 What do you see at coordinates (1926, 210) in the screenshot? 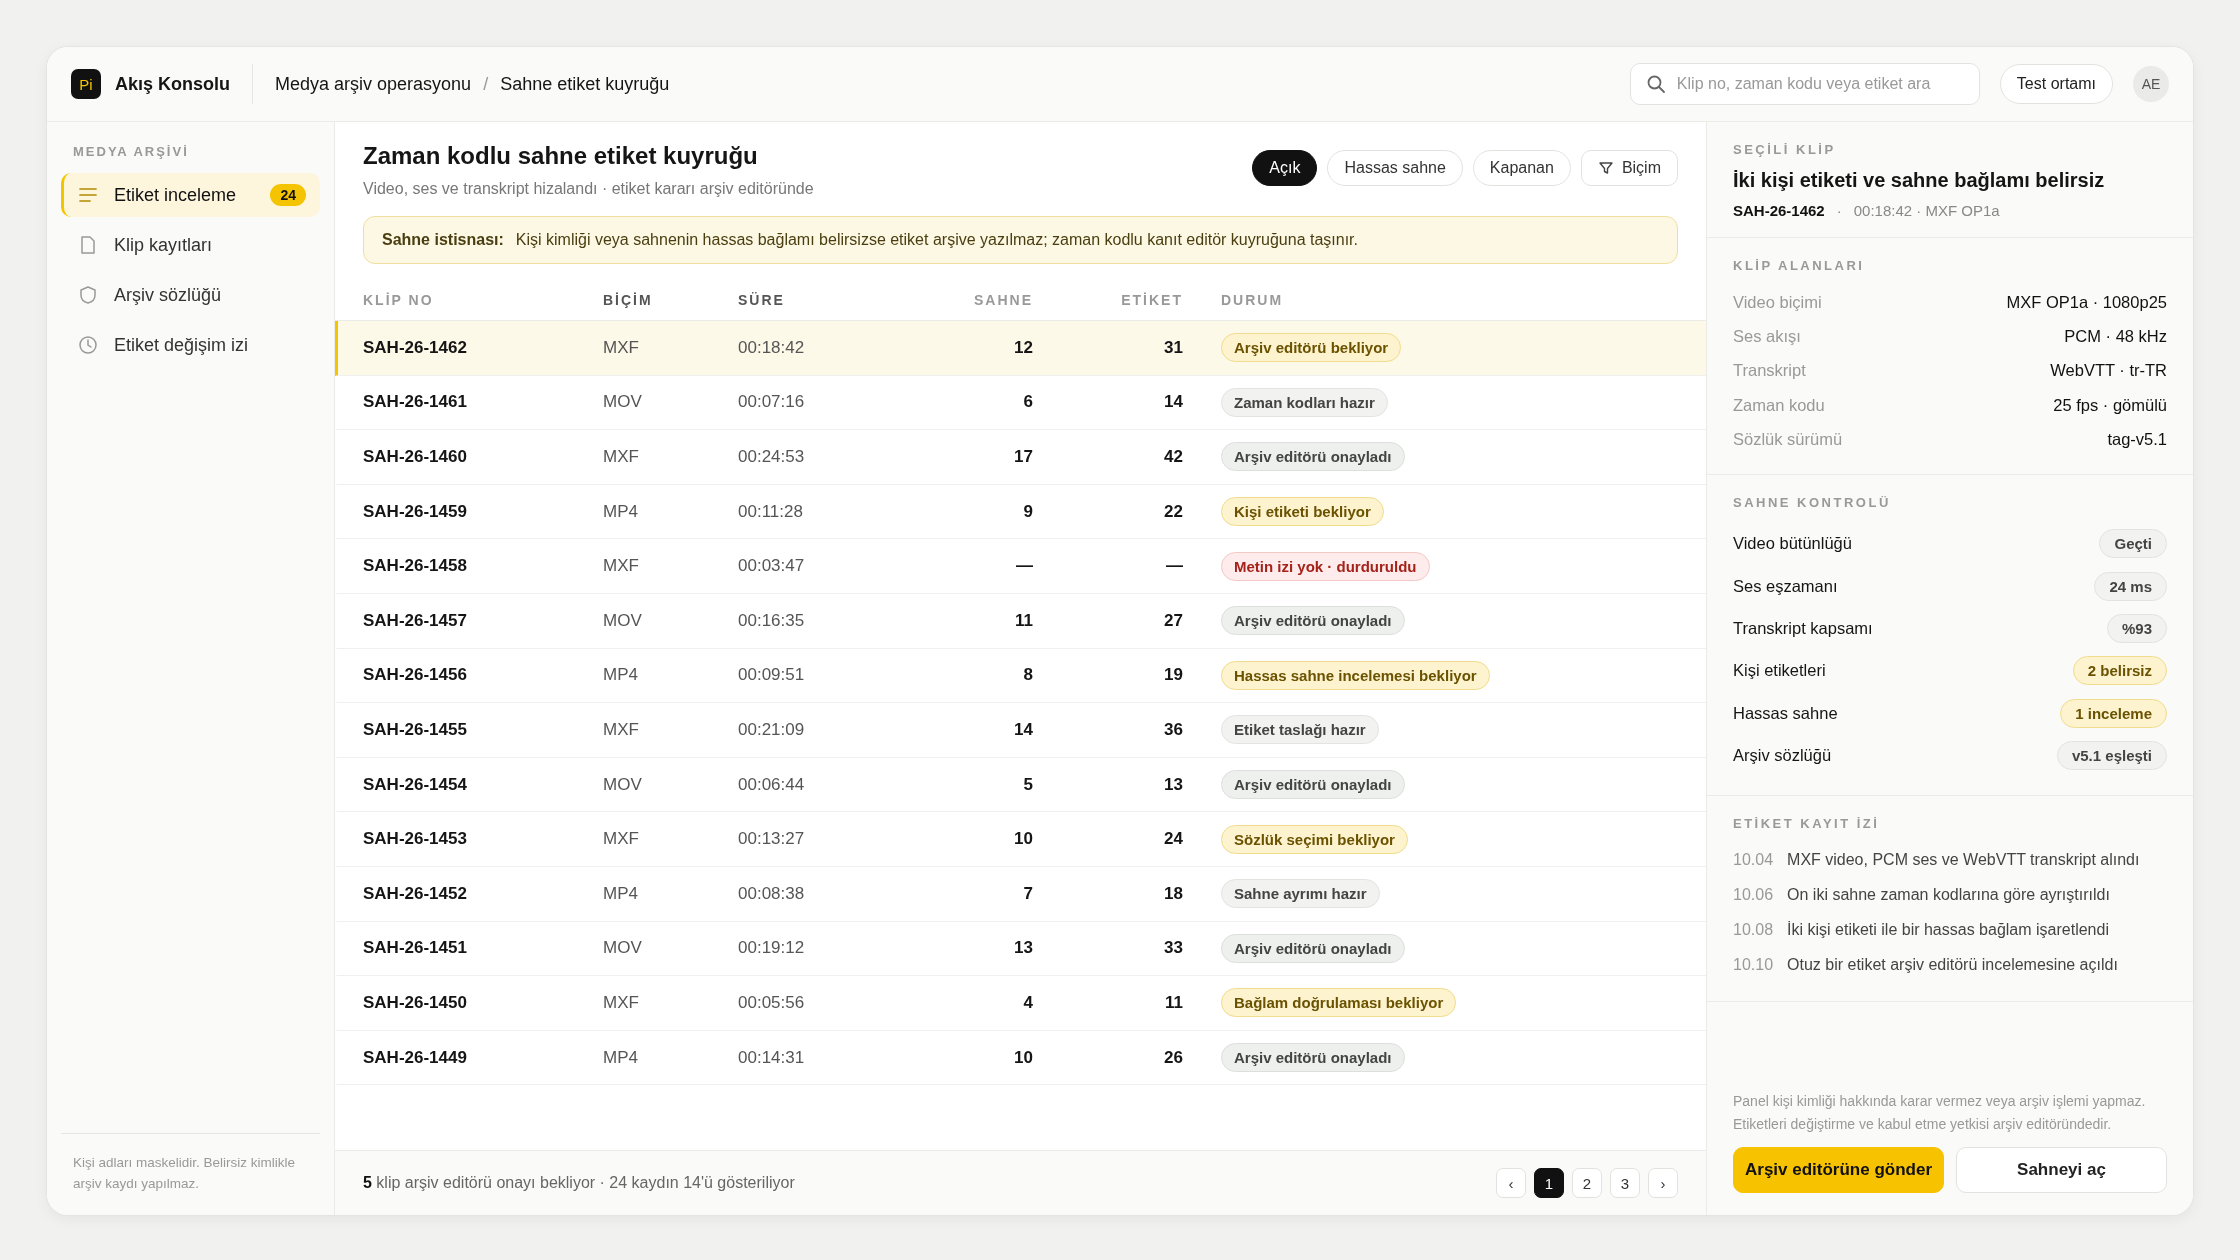
I see `clip-meta: 00:18:42 · MXF OP1a` at bounding box center [1926, 210].